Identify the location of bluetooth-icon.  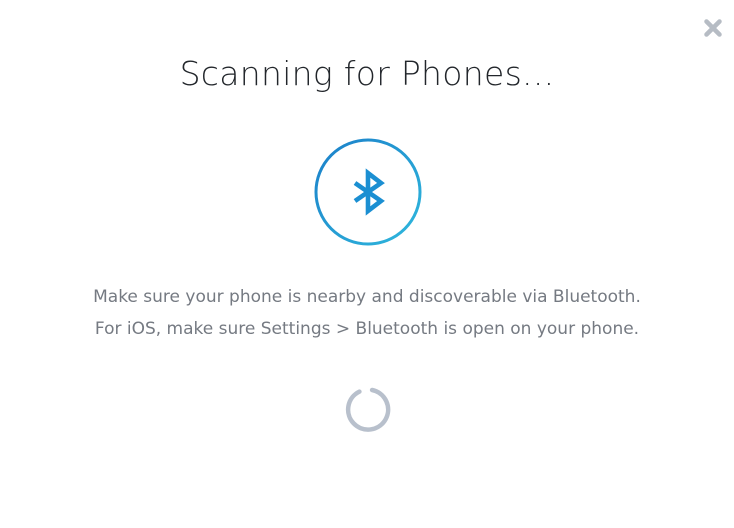
(369, 192).